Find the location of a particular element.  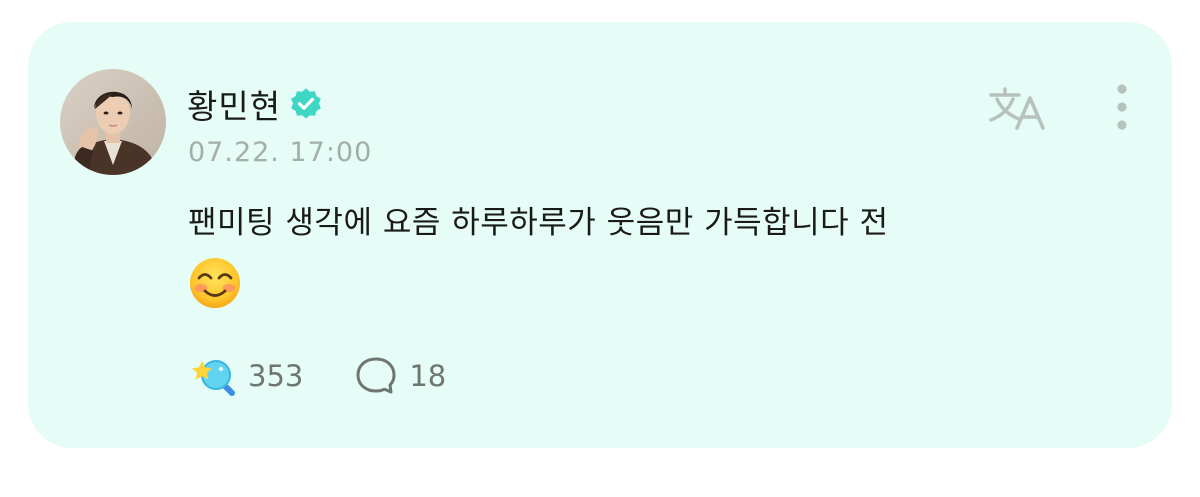

author-name: 황민현 is located at coordinates (234, 104).